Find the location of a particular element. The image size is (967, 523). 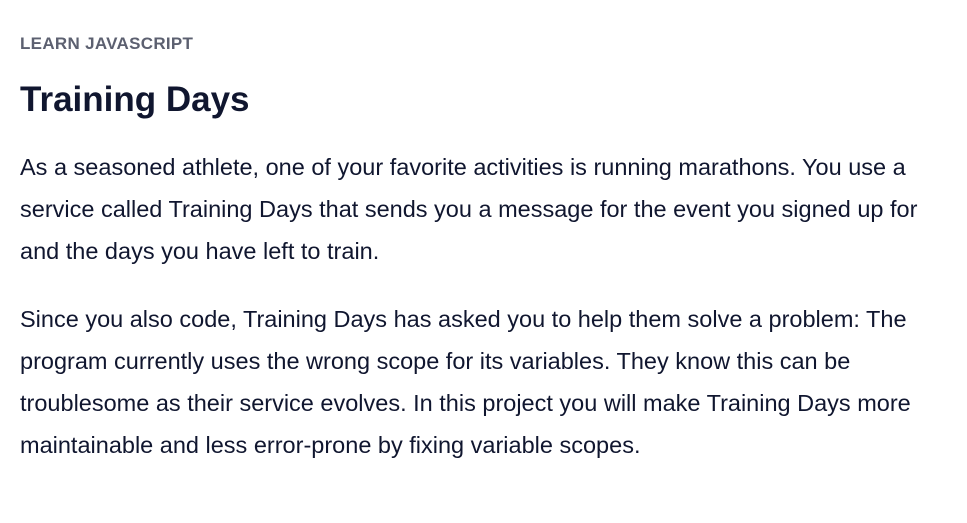

page-title: Training Days is located at coordinates (135, 99).